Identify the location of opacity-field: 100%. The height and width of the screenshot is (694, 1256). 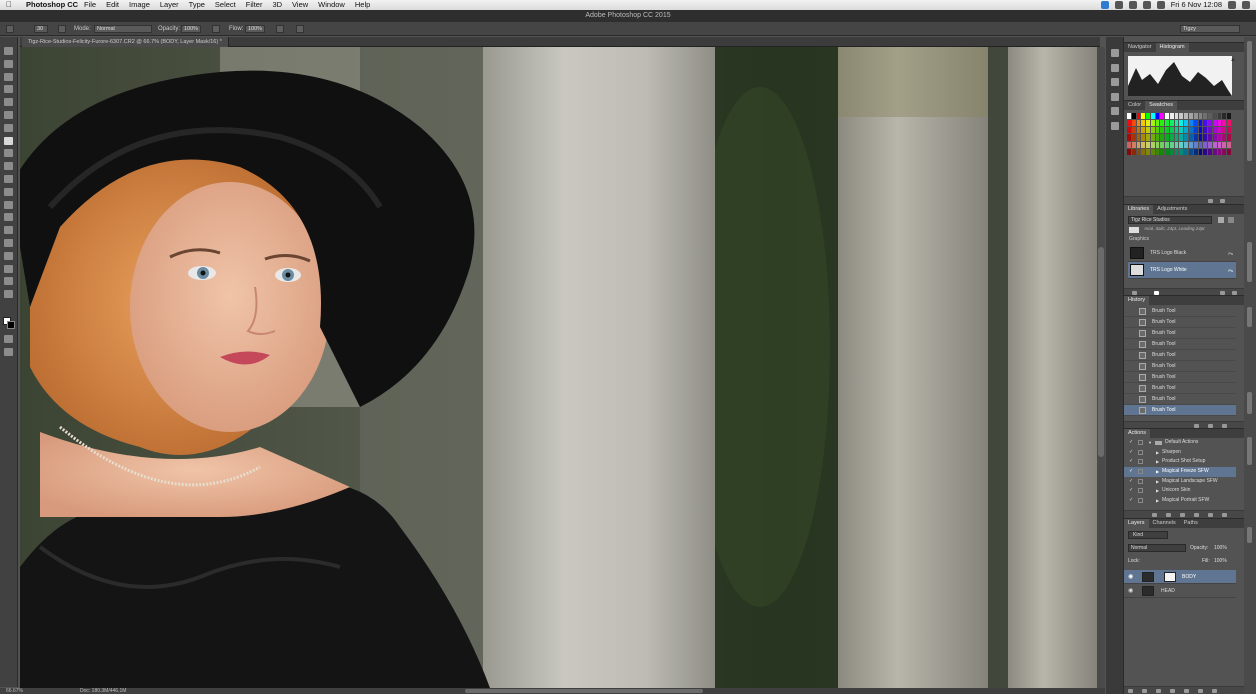
(191, 29).